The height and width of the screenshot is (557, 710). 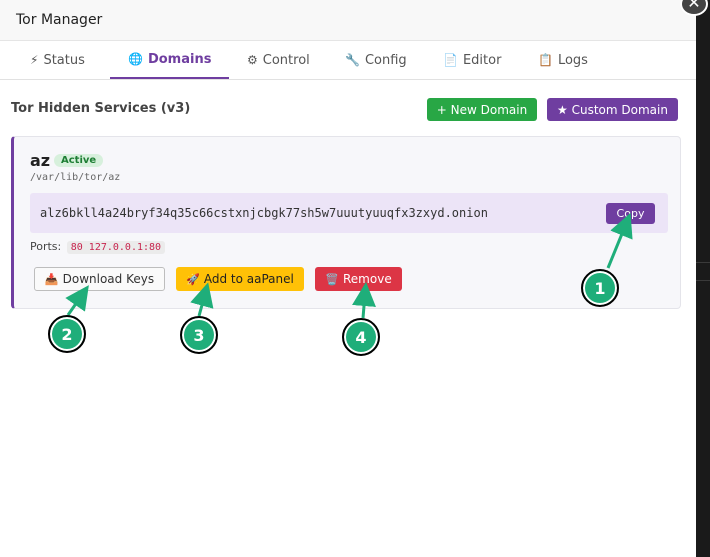 I want to click on ports-row: Ports: 80 127.0.0.1:80, so click(x=98, y=247).